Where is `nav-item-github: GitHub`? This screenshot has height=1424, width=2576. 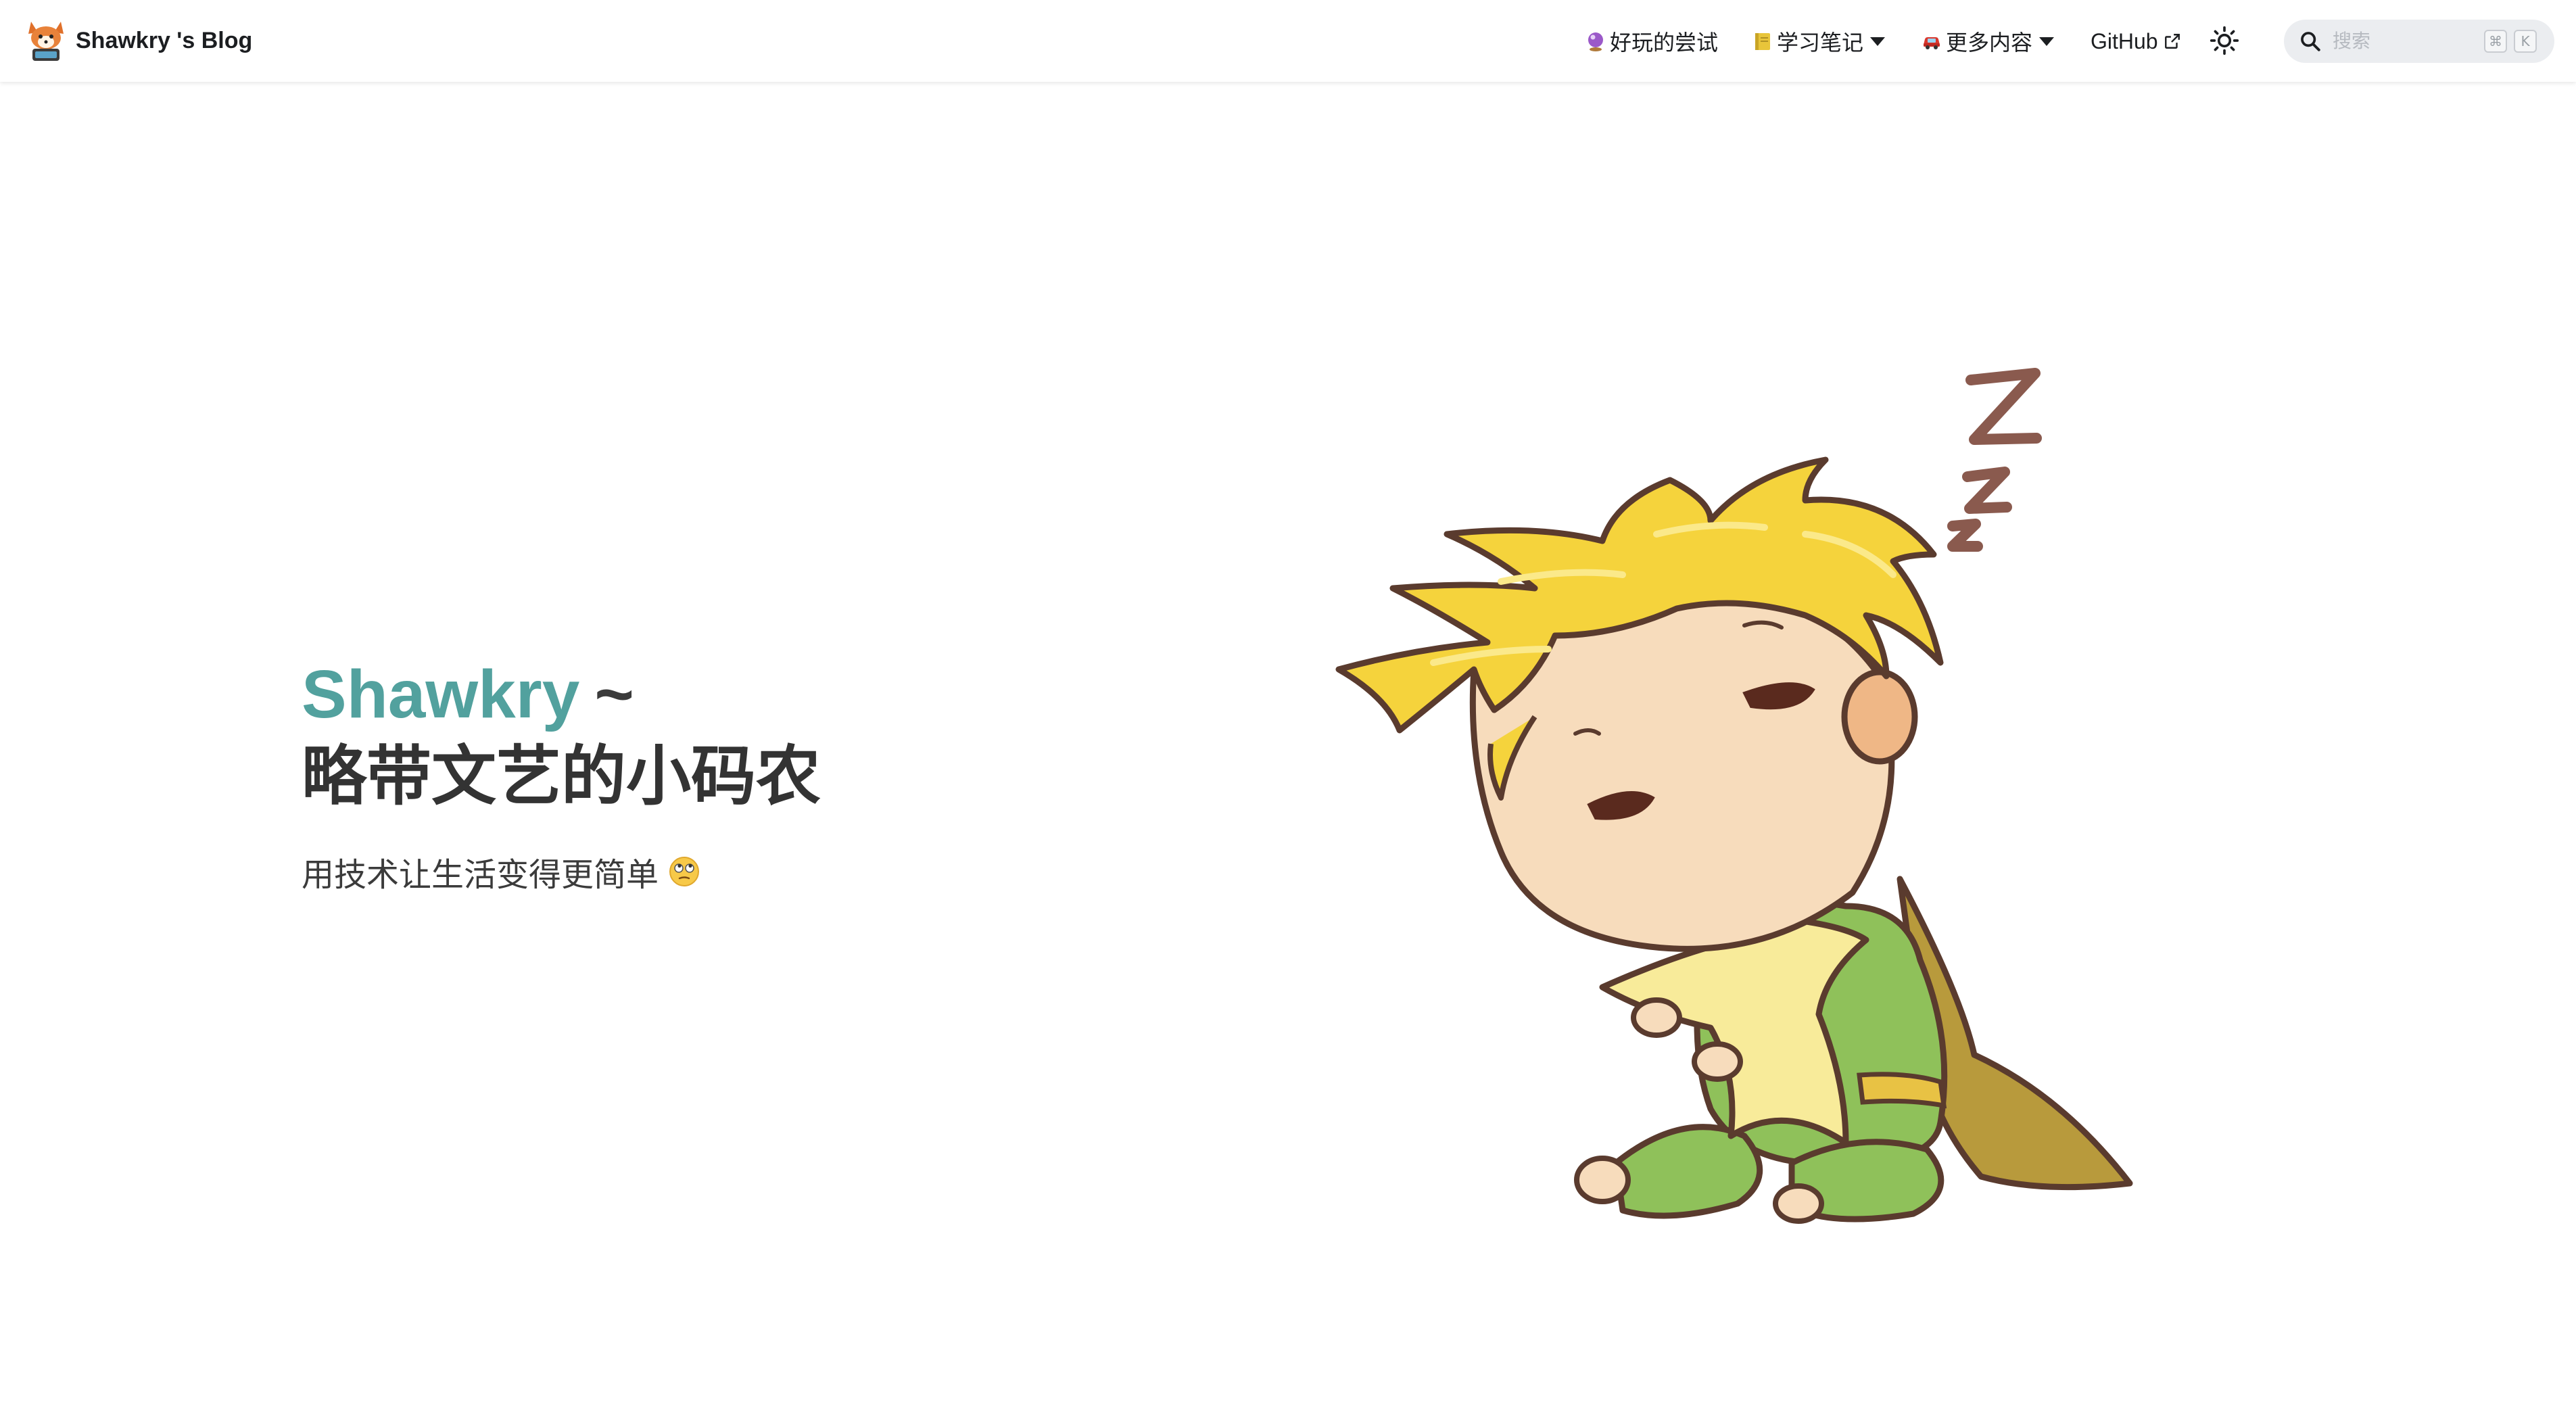 nav-item-github: GitHub is located at coordinates (2136, 41).